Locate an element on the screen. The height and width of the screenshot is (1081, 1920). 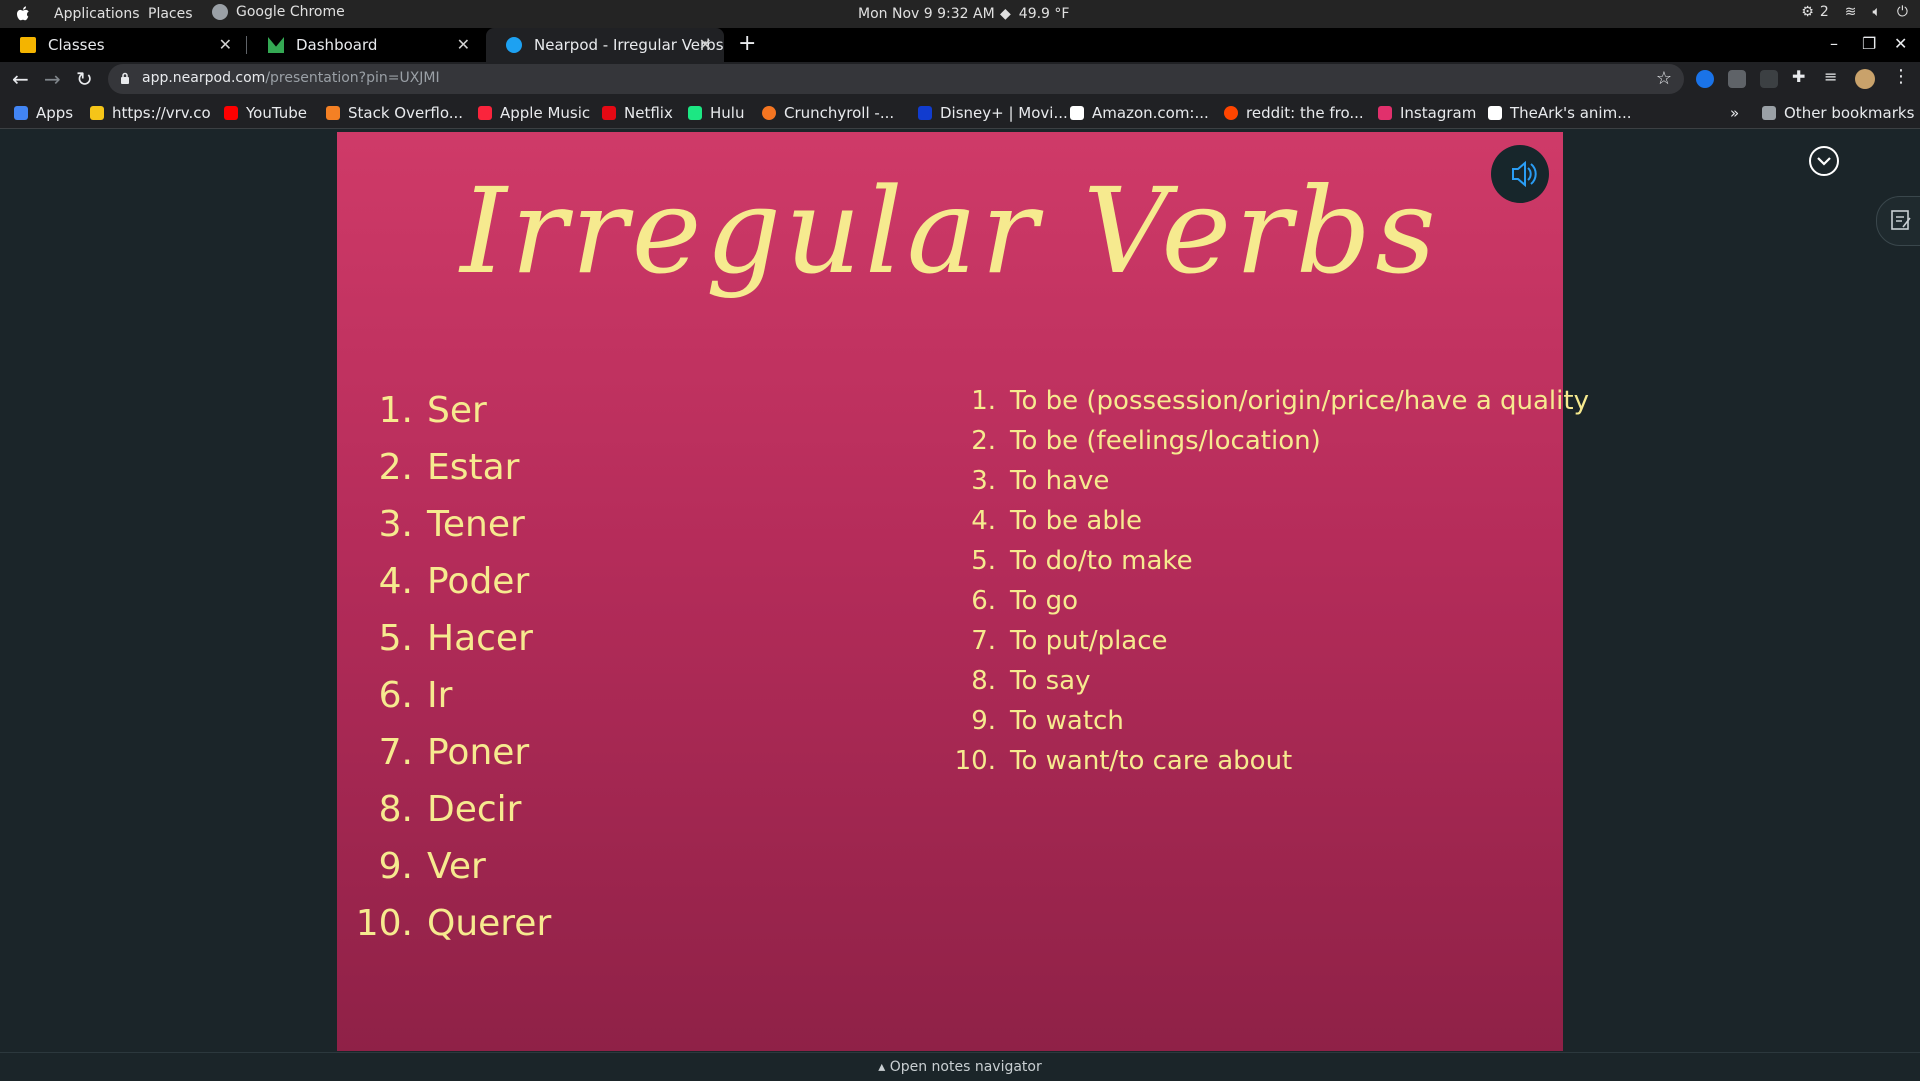
bookmark-label: Apps is located at coordinates (55, 113).